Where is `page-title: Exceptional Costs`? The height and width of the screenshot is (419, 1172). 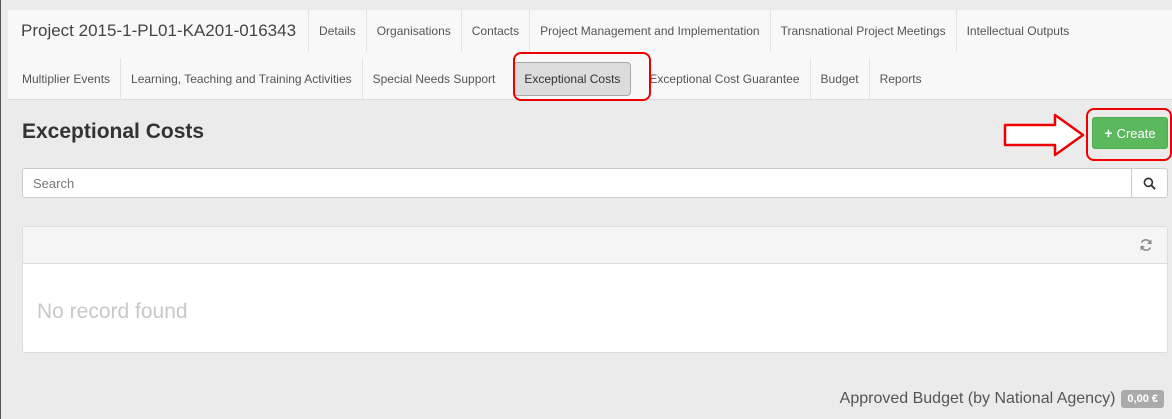
page-title: Exceptional Costs is located at coordinates (113, 131).